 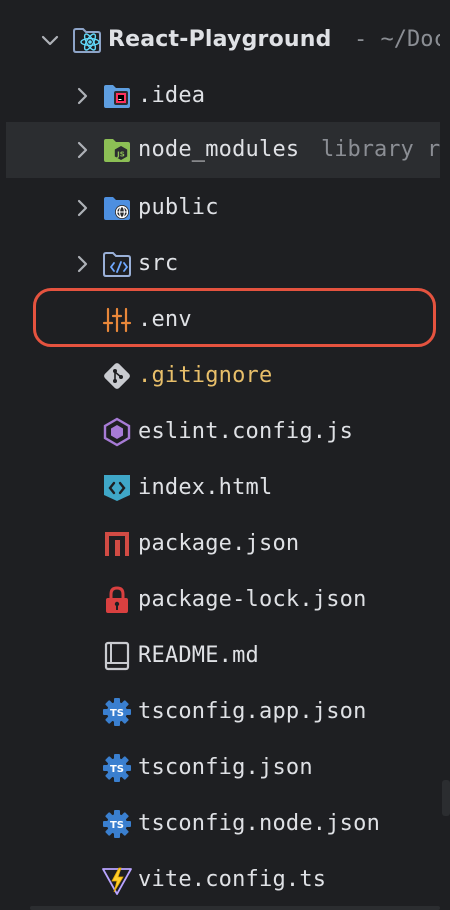 I want to click on root-label: React-Playground, so click(x=220, y=39).